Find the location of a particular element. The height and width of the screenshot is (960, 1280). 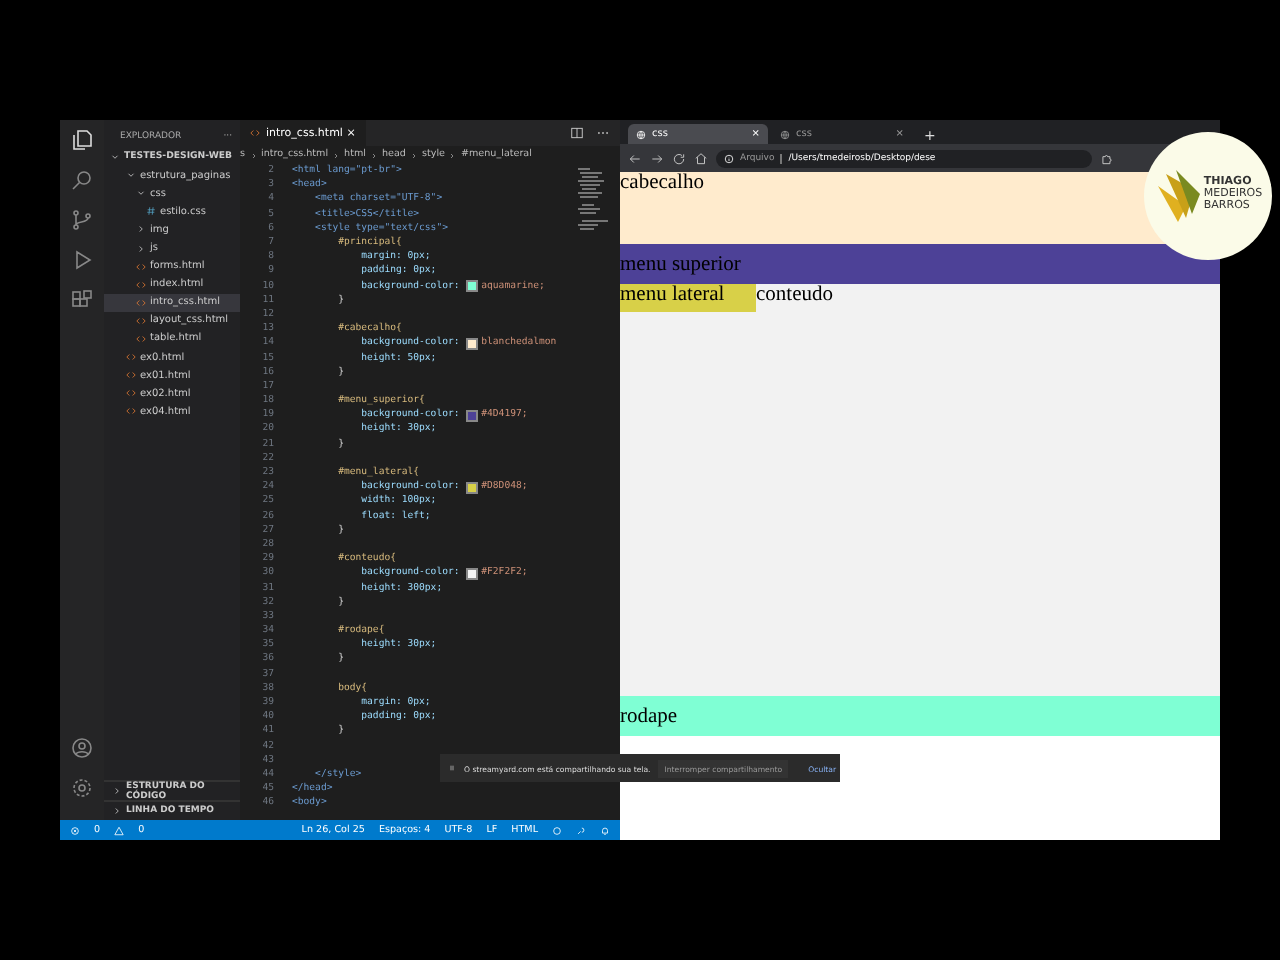

content-text: conteudo is located at coordinates (794, 295).